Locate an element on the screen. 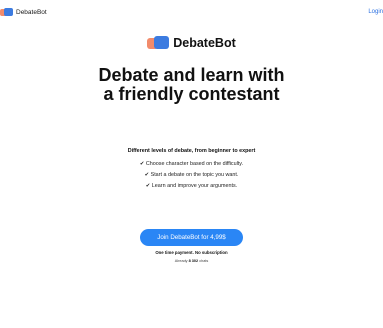 The width and height of the screenshot is (383, 328). chats-count-value: 8 302 is located at coordinates (193, 261).